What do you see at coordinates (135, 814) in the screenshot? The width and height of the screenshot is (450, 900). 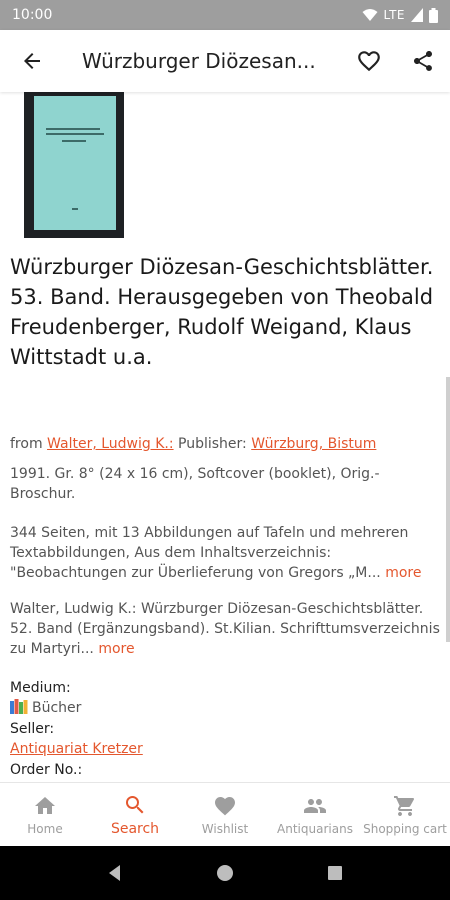 I see `nav-search: Search` at bounding box center [135, 814].